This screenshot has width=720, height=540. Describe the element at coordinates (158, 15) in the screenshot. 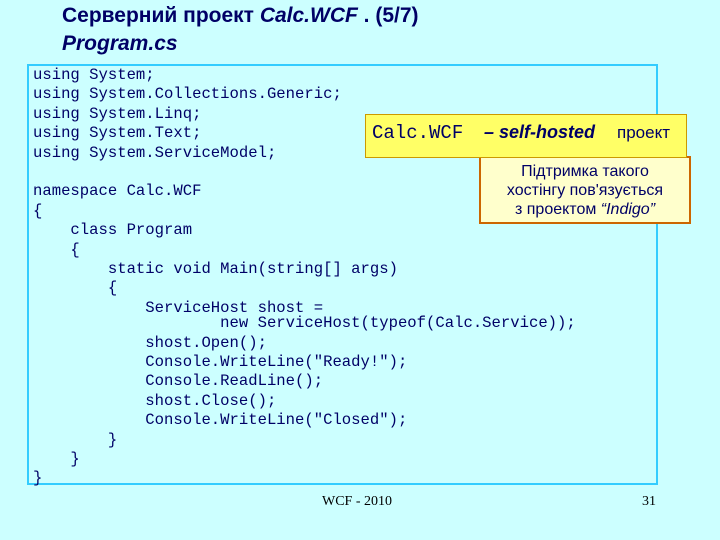

I see `slide-title-text: Серверний проект` at that location.